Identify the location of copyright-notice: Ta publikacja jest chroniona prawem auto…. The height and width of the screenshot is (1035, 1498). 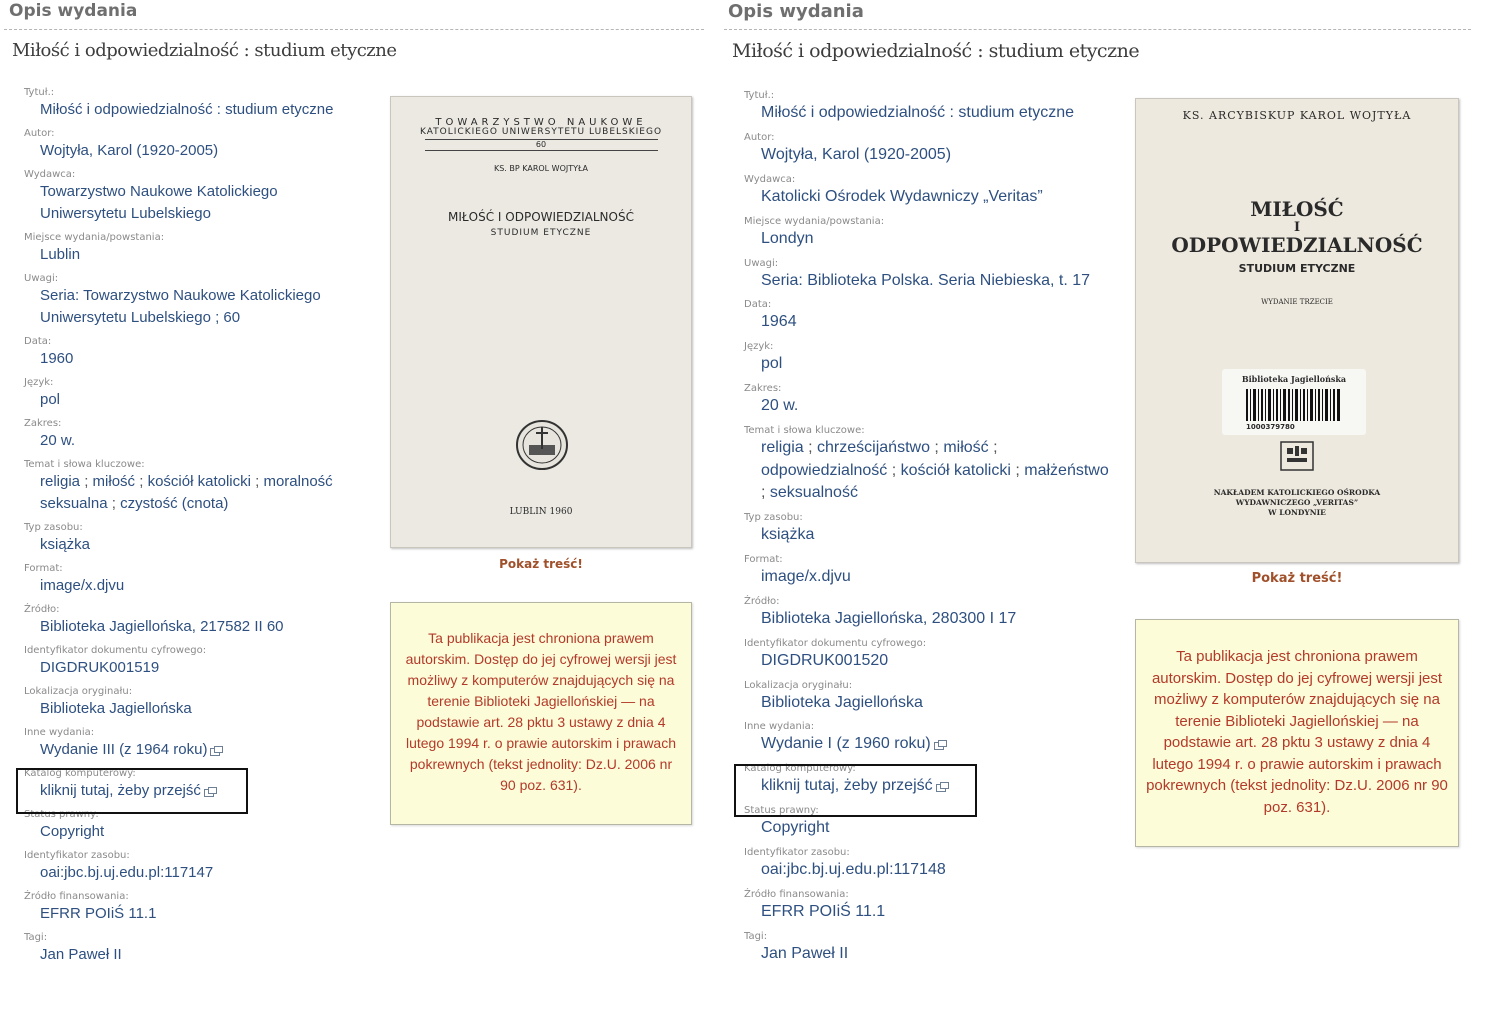
(1297, 733).